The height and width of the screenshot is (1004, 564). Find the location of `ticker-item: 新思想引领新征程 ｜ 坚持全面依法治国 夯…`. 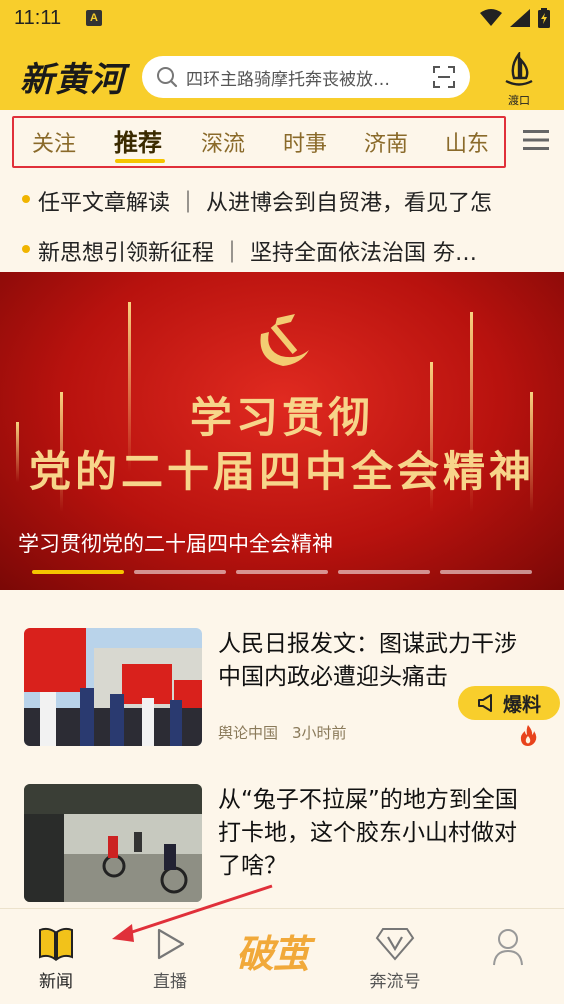

ticker-item: 新思想引领新征程 ｜ 坚持全面依法治国 夯… is located at coordinates (282, 248).